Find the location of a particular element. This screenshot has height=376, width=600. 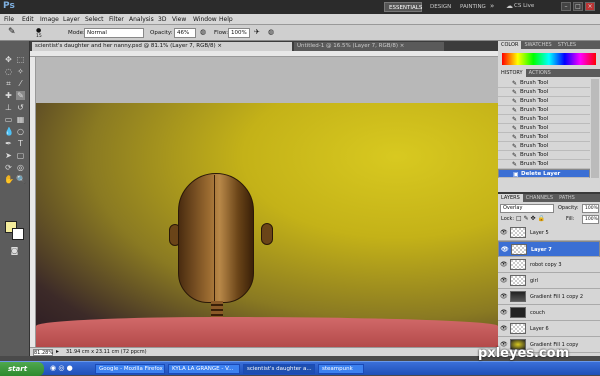

start-button: start is located at coordinates (22, 369).